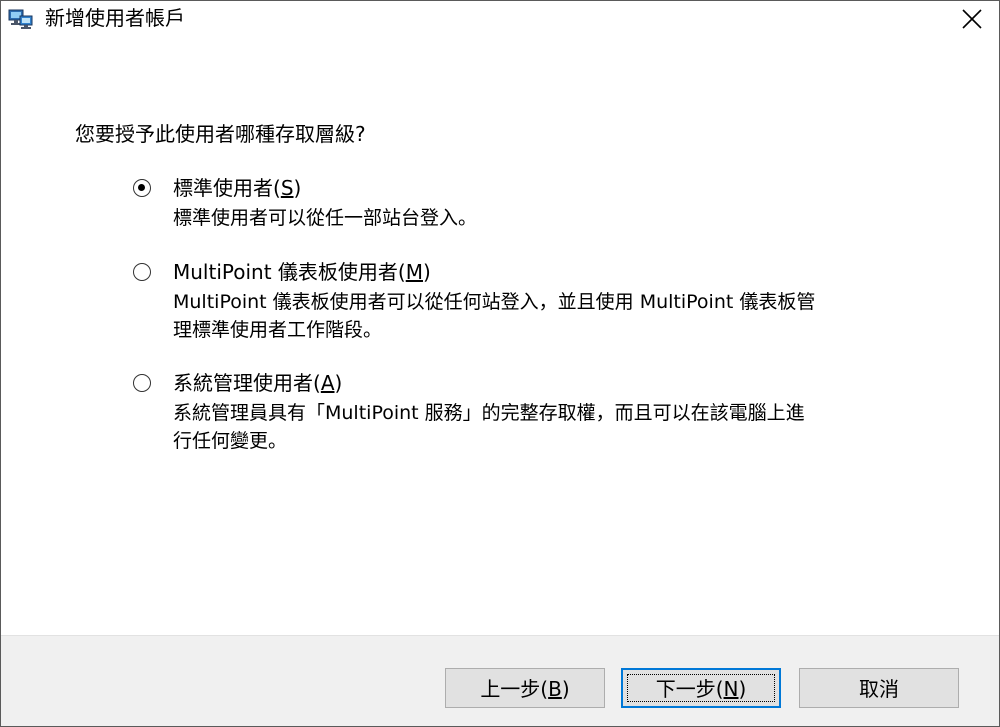 This screenshot has height=727, width=1000. What do you see at coordinates (302, 272) in the screenshot?
I see `option-dashboard-user-label: MultiPoint 儀表板使用者(M)` at bounding box center [302, 272].